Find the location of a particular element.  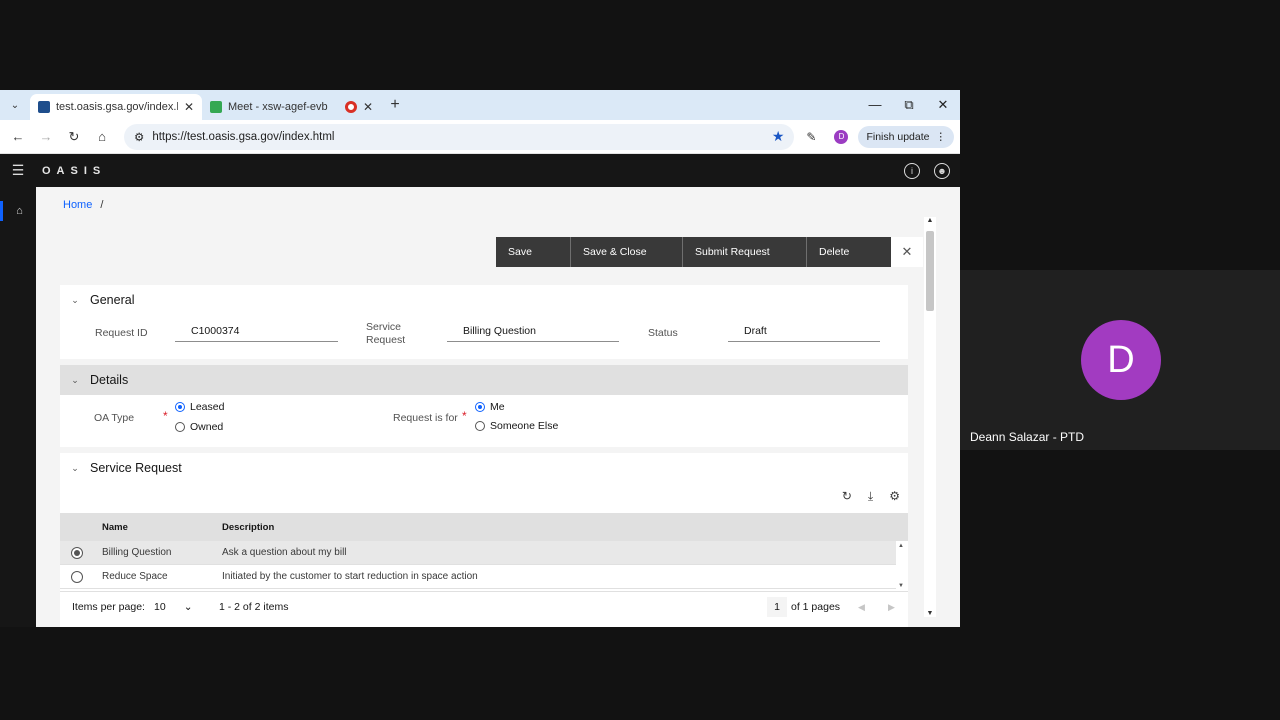

submit-request-button: Submit Request is located at coordinates (745, 252).